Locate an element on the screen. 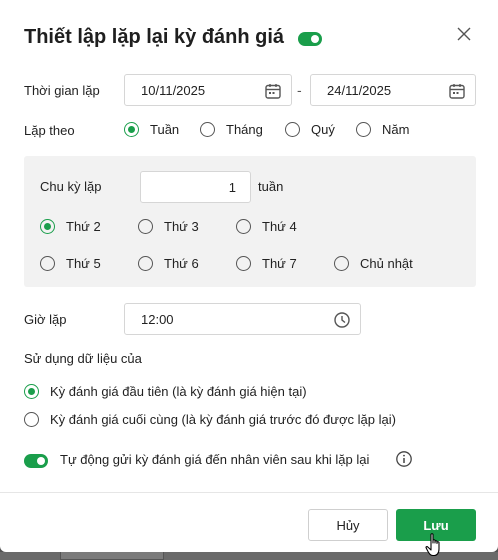 This screenshot has height=560, width=498. day-mon-radio: Thứ 2 is located at coordinates (70, 226).